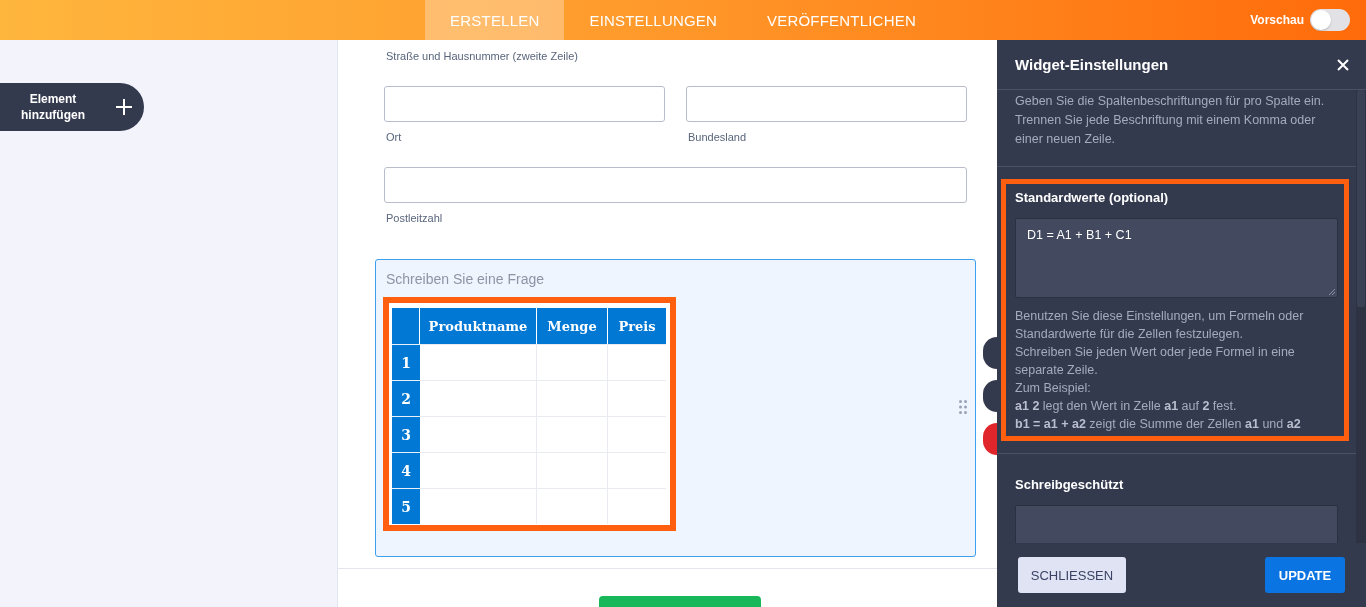 Image resolution: width=1366 pixels, height=607 pixels. Describe the element at coordinates (1176, 258) in the screenshot. I see `text-area-field: D1 = A1 + B1 + C1` at that location.